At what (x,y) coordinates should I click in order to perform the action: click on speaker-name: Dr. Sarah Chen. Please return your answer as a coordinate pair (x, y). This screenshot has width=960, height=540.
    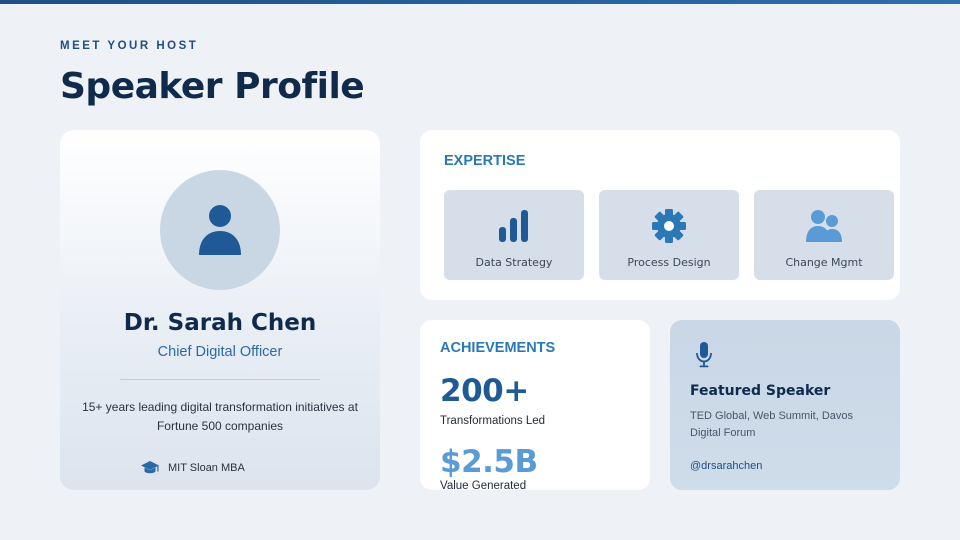
    Looking at the image, I should click on (220, 323).